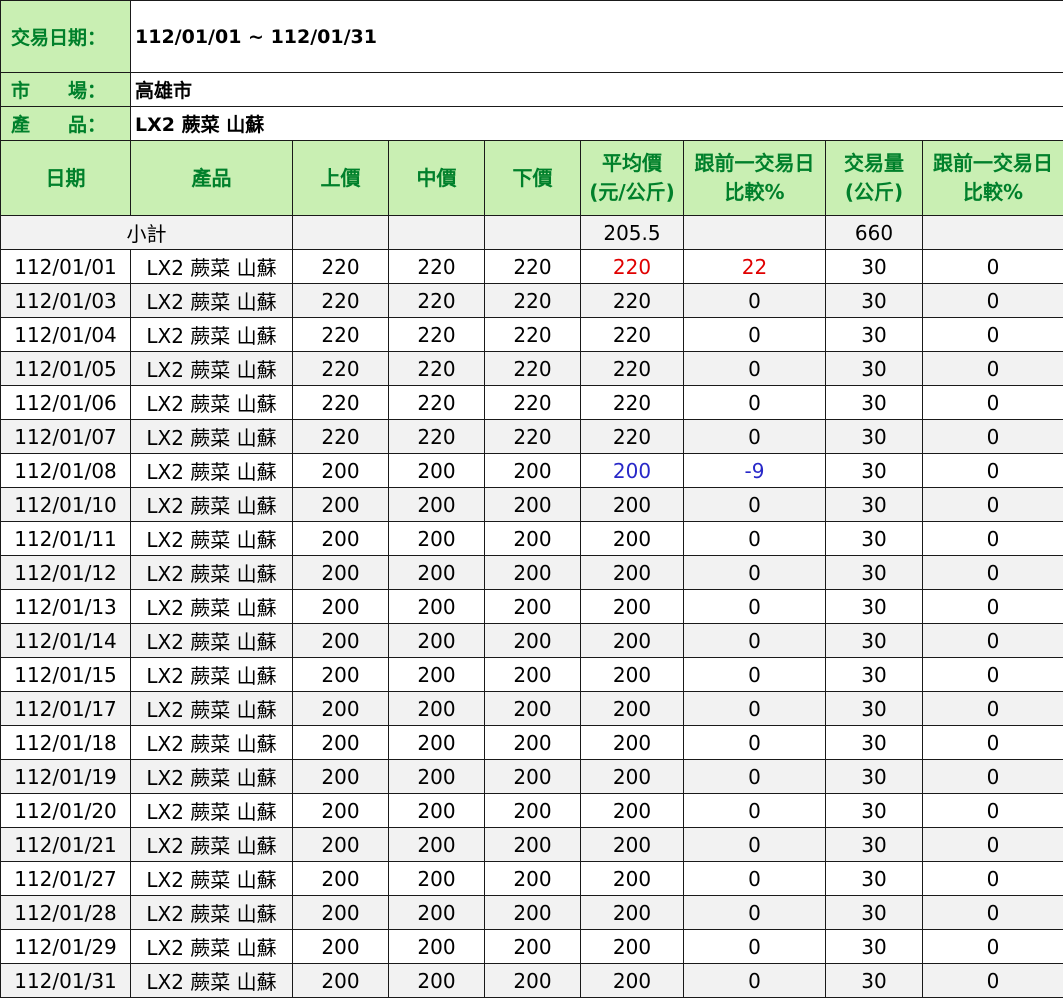 The height and width of the screenshot is (998, 1063). Describe the element at coordinates (65, 123) in the screenshot. I see `product-label: 產 品：` at that location.